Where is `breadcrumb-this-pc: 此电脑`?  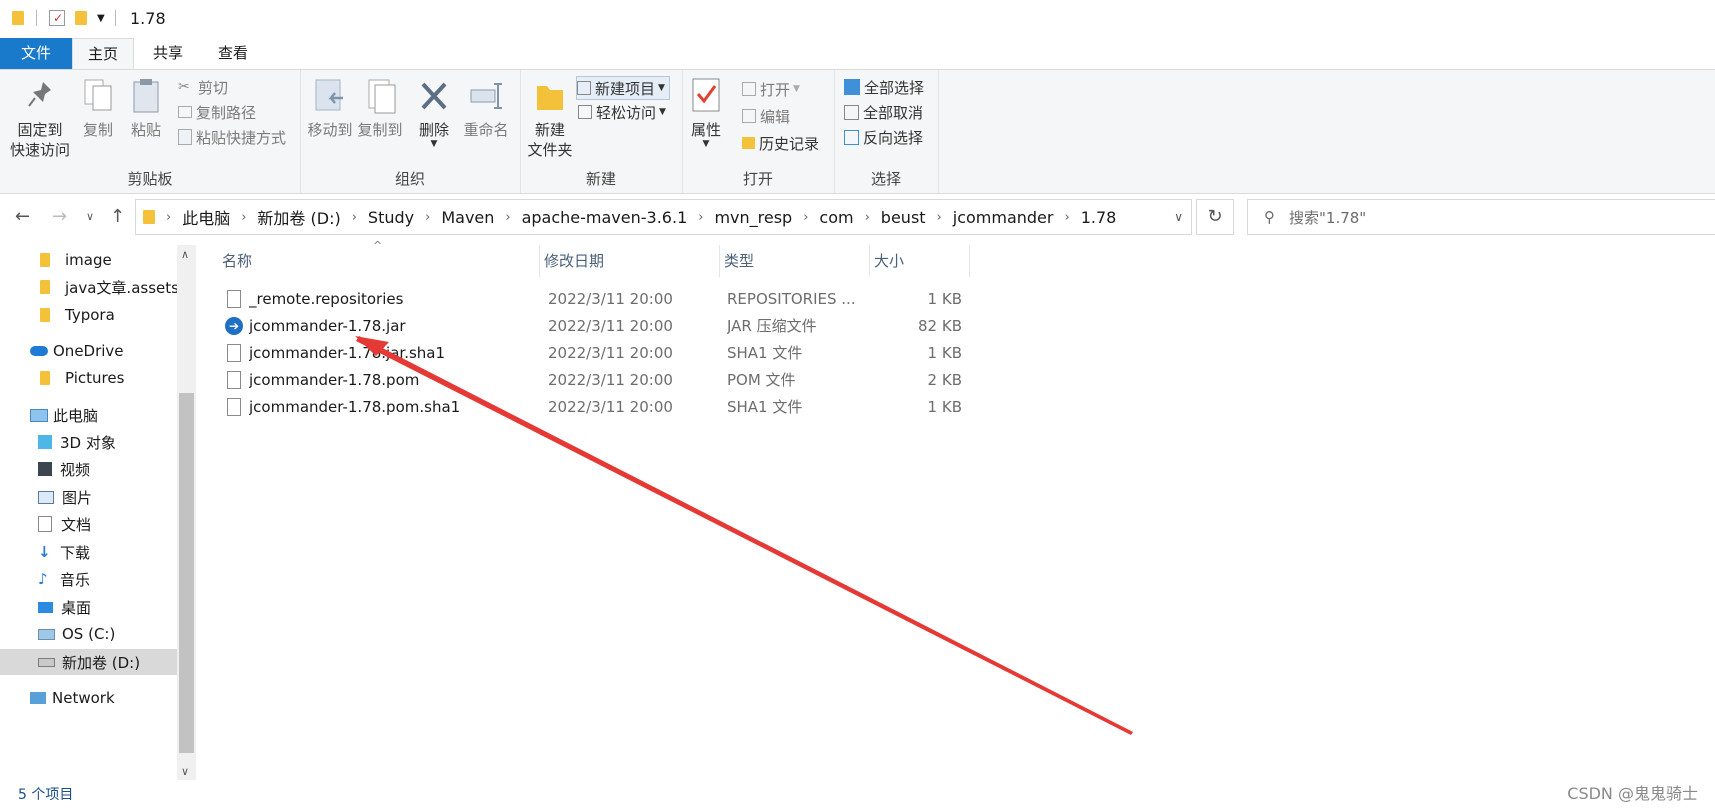
breadcrumb-this-pc: 此电脑 is located at coordinates (206, 217).